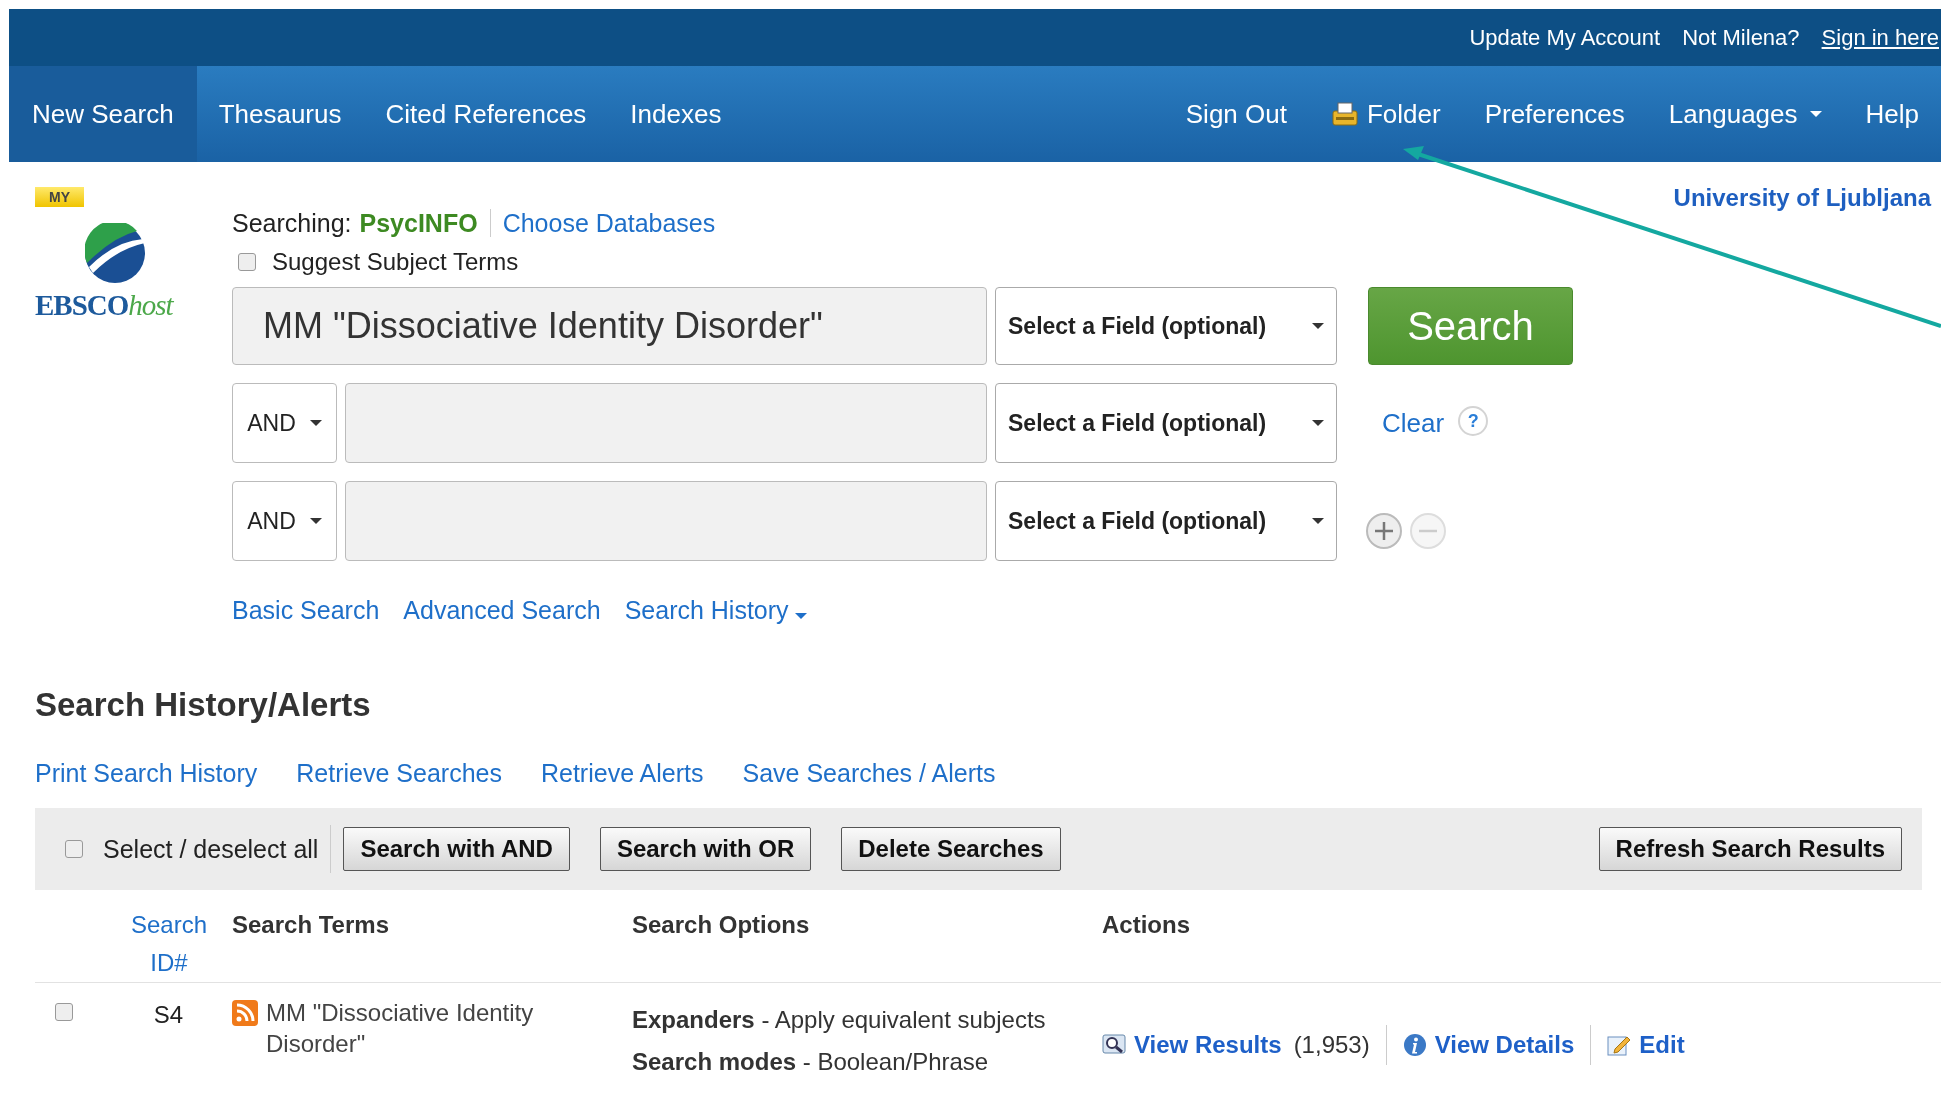  I want to click on search-input: MM "Dissociative Identity Disorder", so click(609, 326).